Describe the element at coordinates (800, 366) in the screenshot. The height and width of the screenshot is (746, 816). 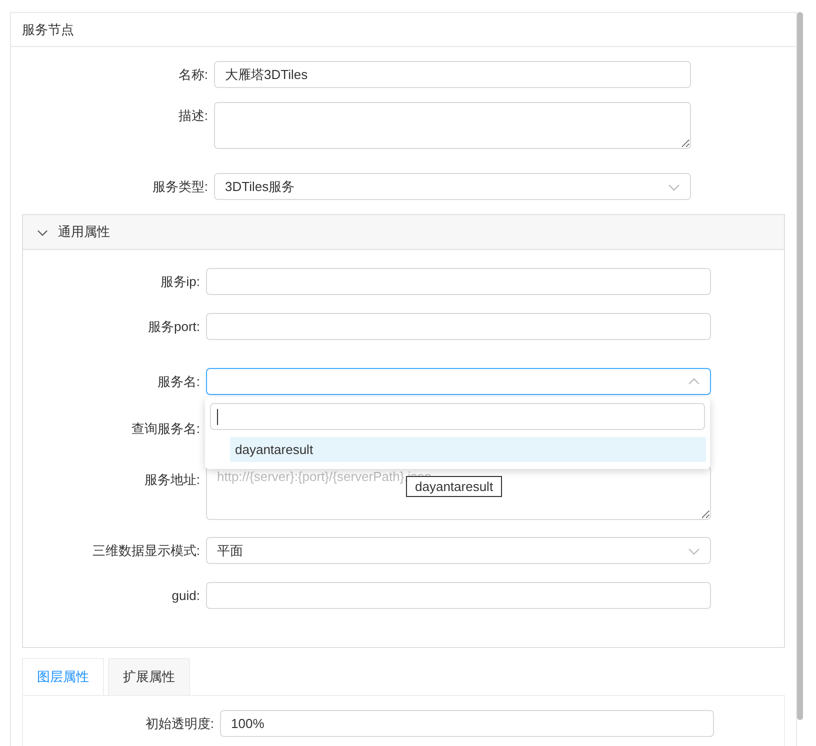
I see `scrollbar-thumb` at that location.